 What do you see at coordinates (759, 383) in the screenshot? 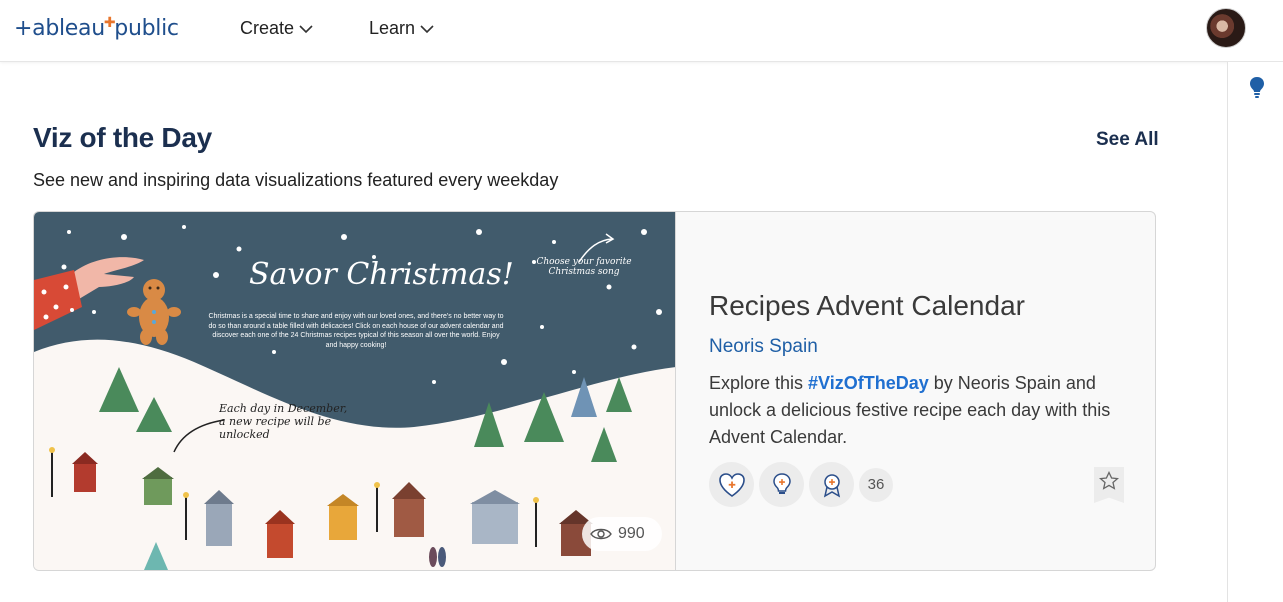
I see `desc-prefix: Explore this` at bounding box center [759, 383].